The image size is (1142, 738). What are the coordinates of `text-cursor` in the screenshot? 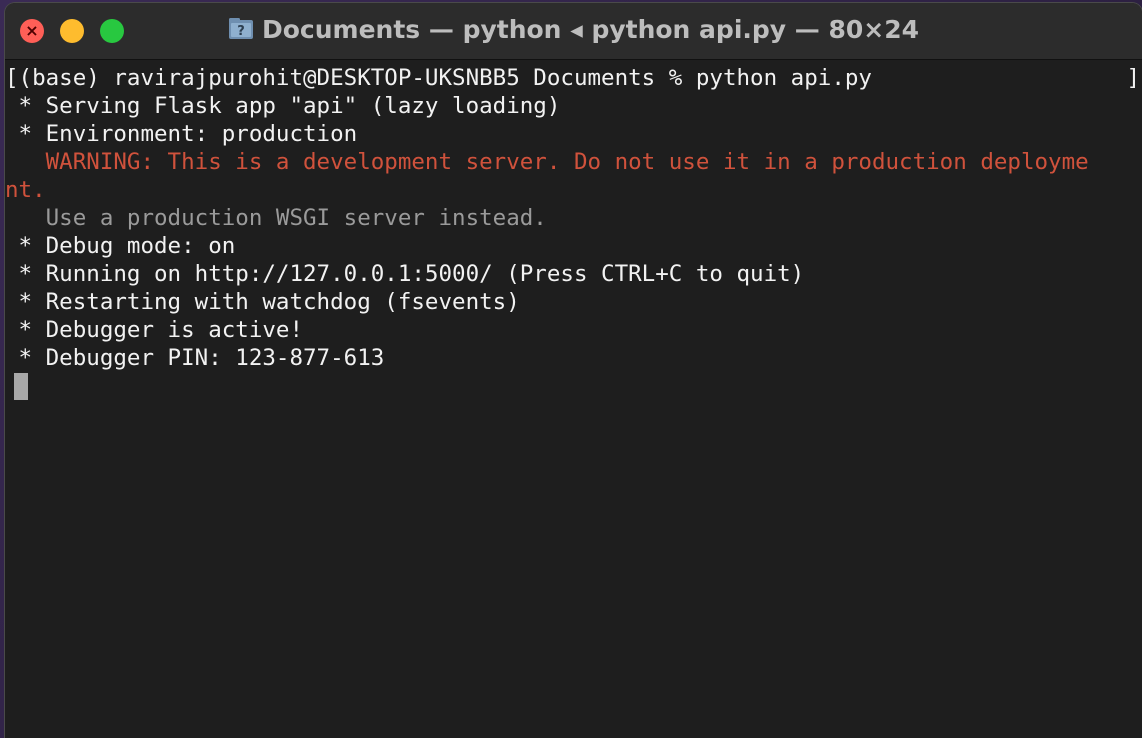 It's located at (21, 386).